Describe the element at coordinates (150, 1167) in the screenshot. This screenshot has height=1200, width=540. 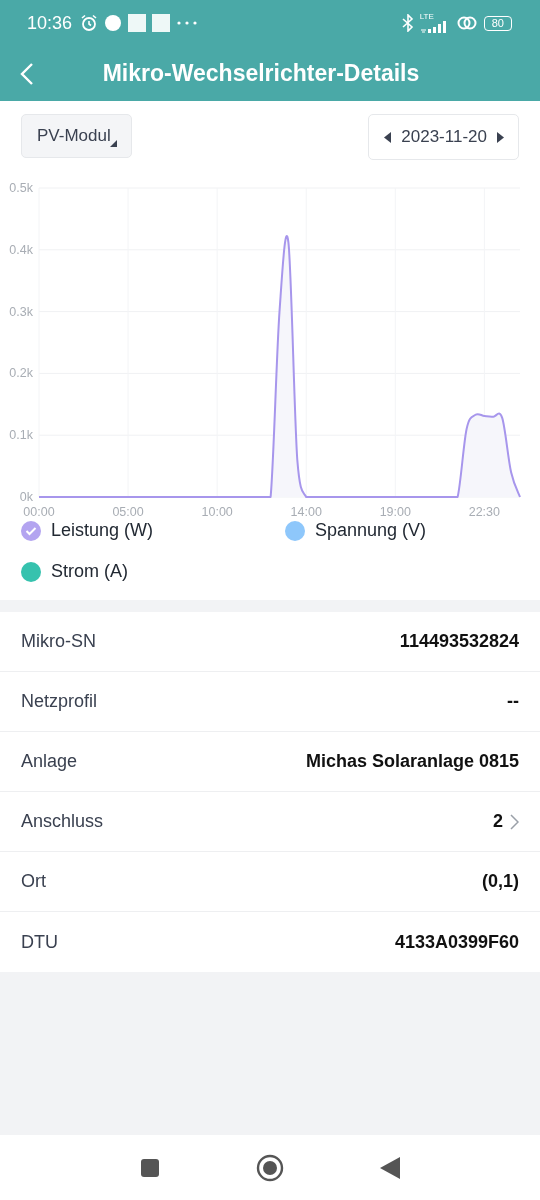
I see `recent-apps-icon` at that location.